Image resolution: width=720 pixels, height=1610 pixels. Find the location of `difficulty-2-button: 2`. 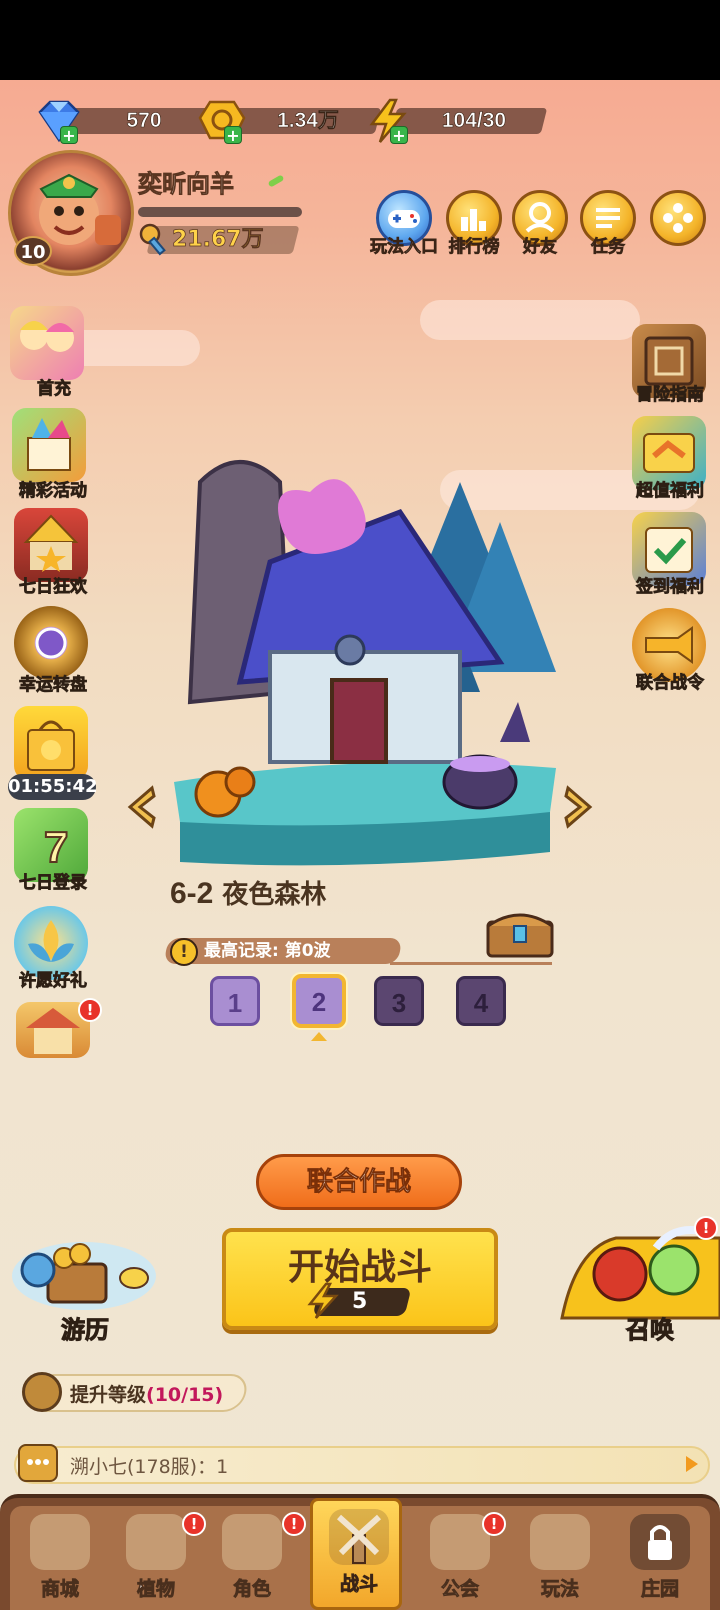

difficulty-2-button: 2 is located at coordinates (319, 1001).